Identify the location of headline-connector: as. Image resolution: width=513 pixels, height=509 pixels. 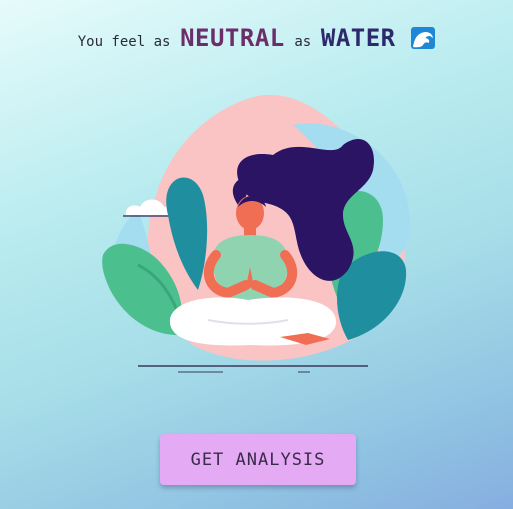
(303, 42).